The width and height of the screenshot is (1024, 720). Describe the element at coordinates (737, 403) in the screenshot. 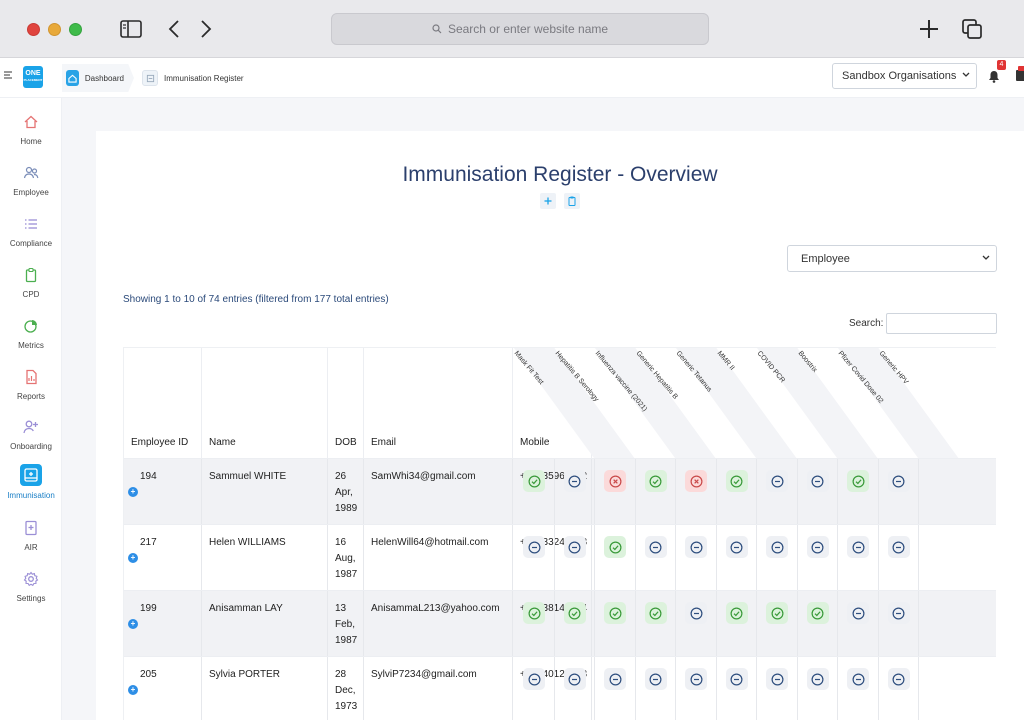

I see `vaccine-column-header: MMR II` at that location.